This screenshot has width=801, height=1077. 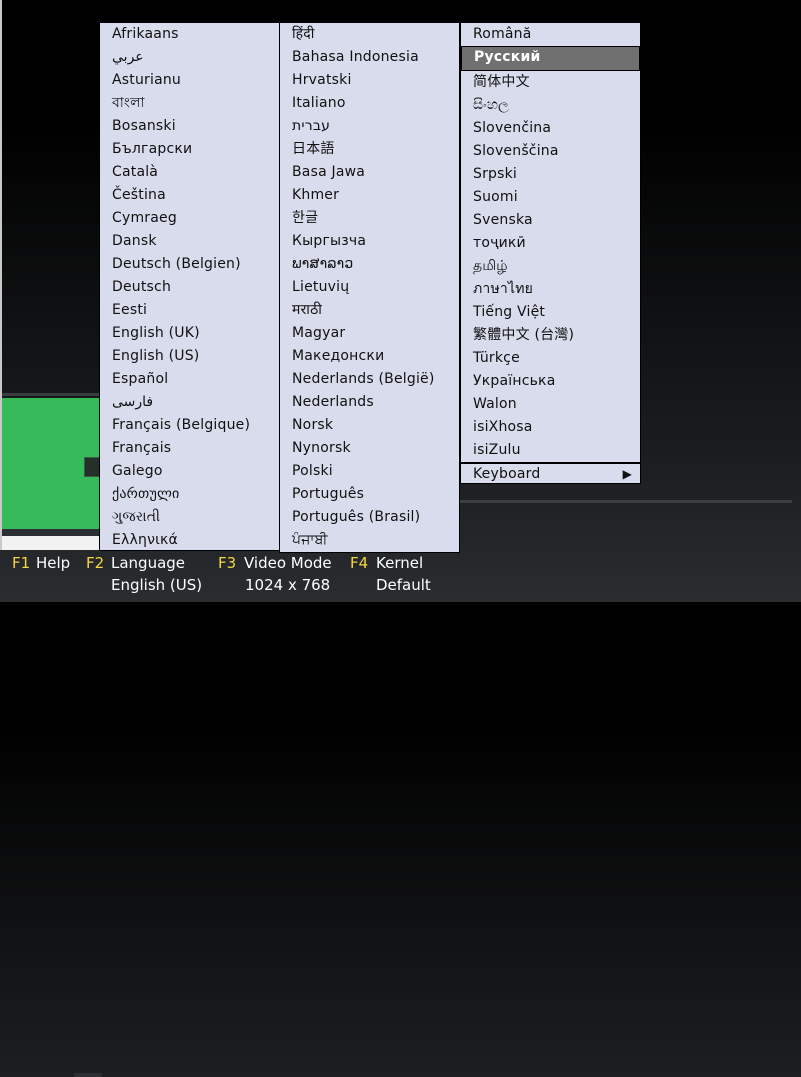 I want to click on language-item: Norsk, so click(x=369, y=425).